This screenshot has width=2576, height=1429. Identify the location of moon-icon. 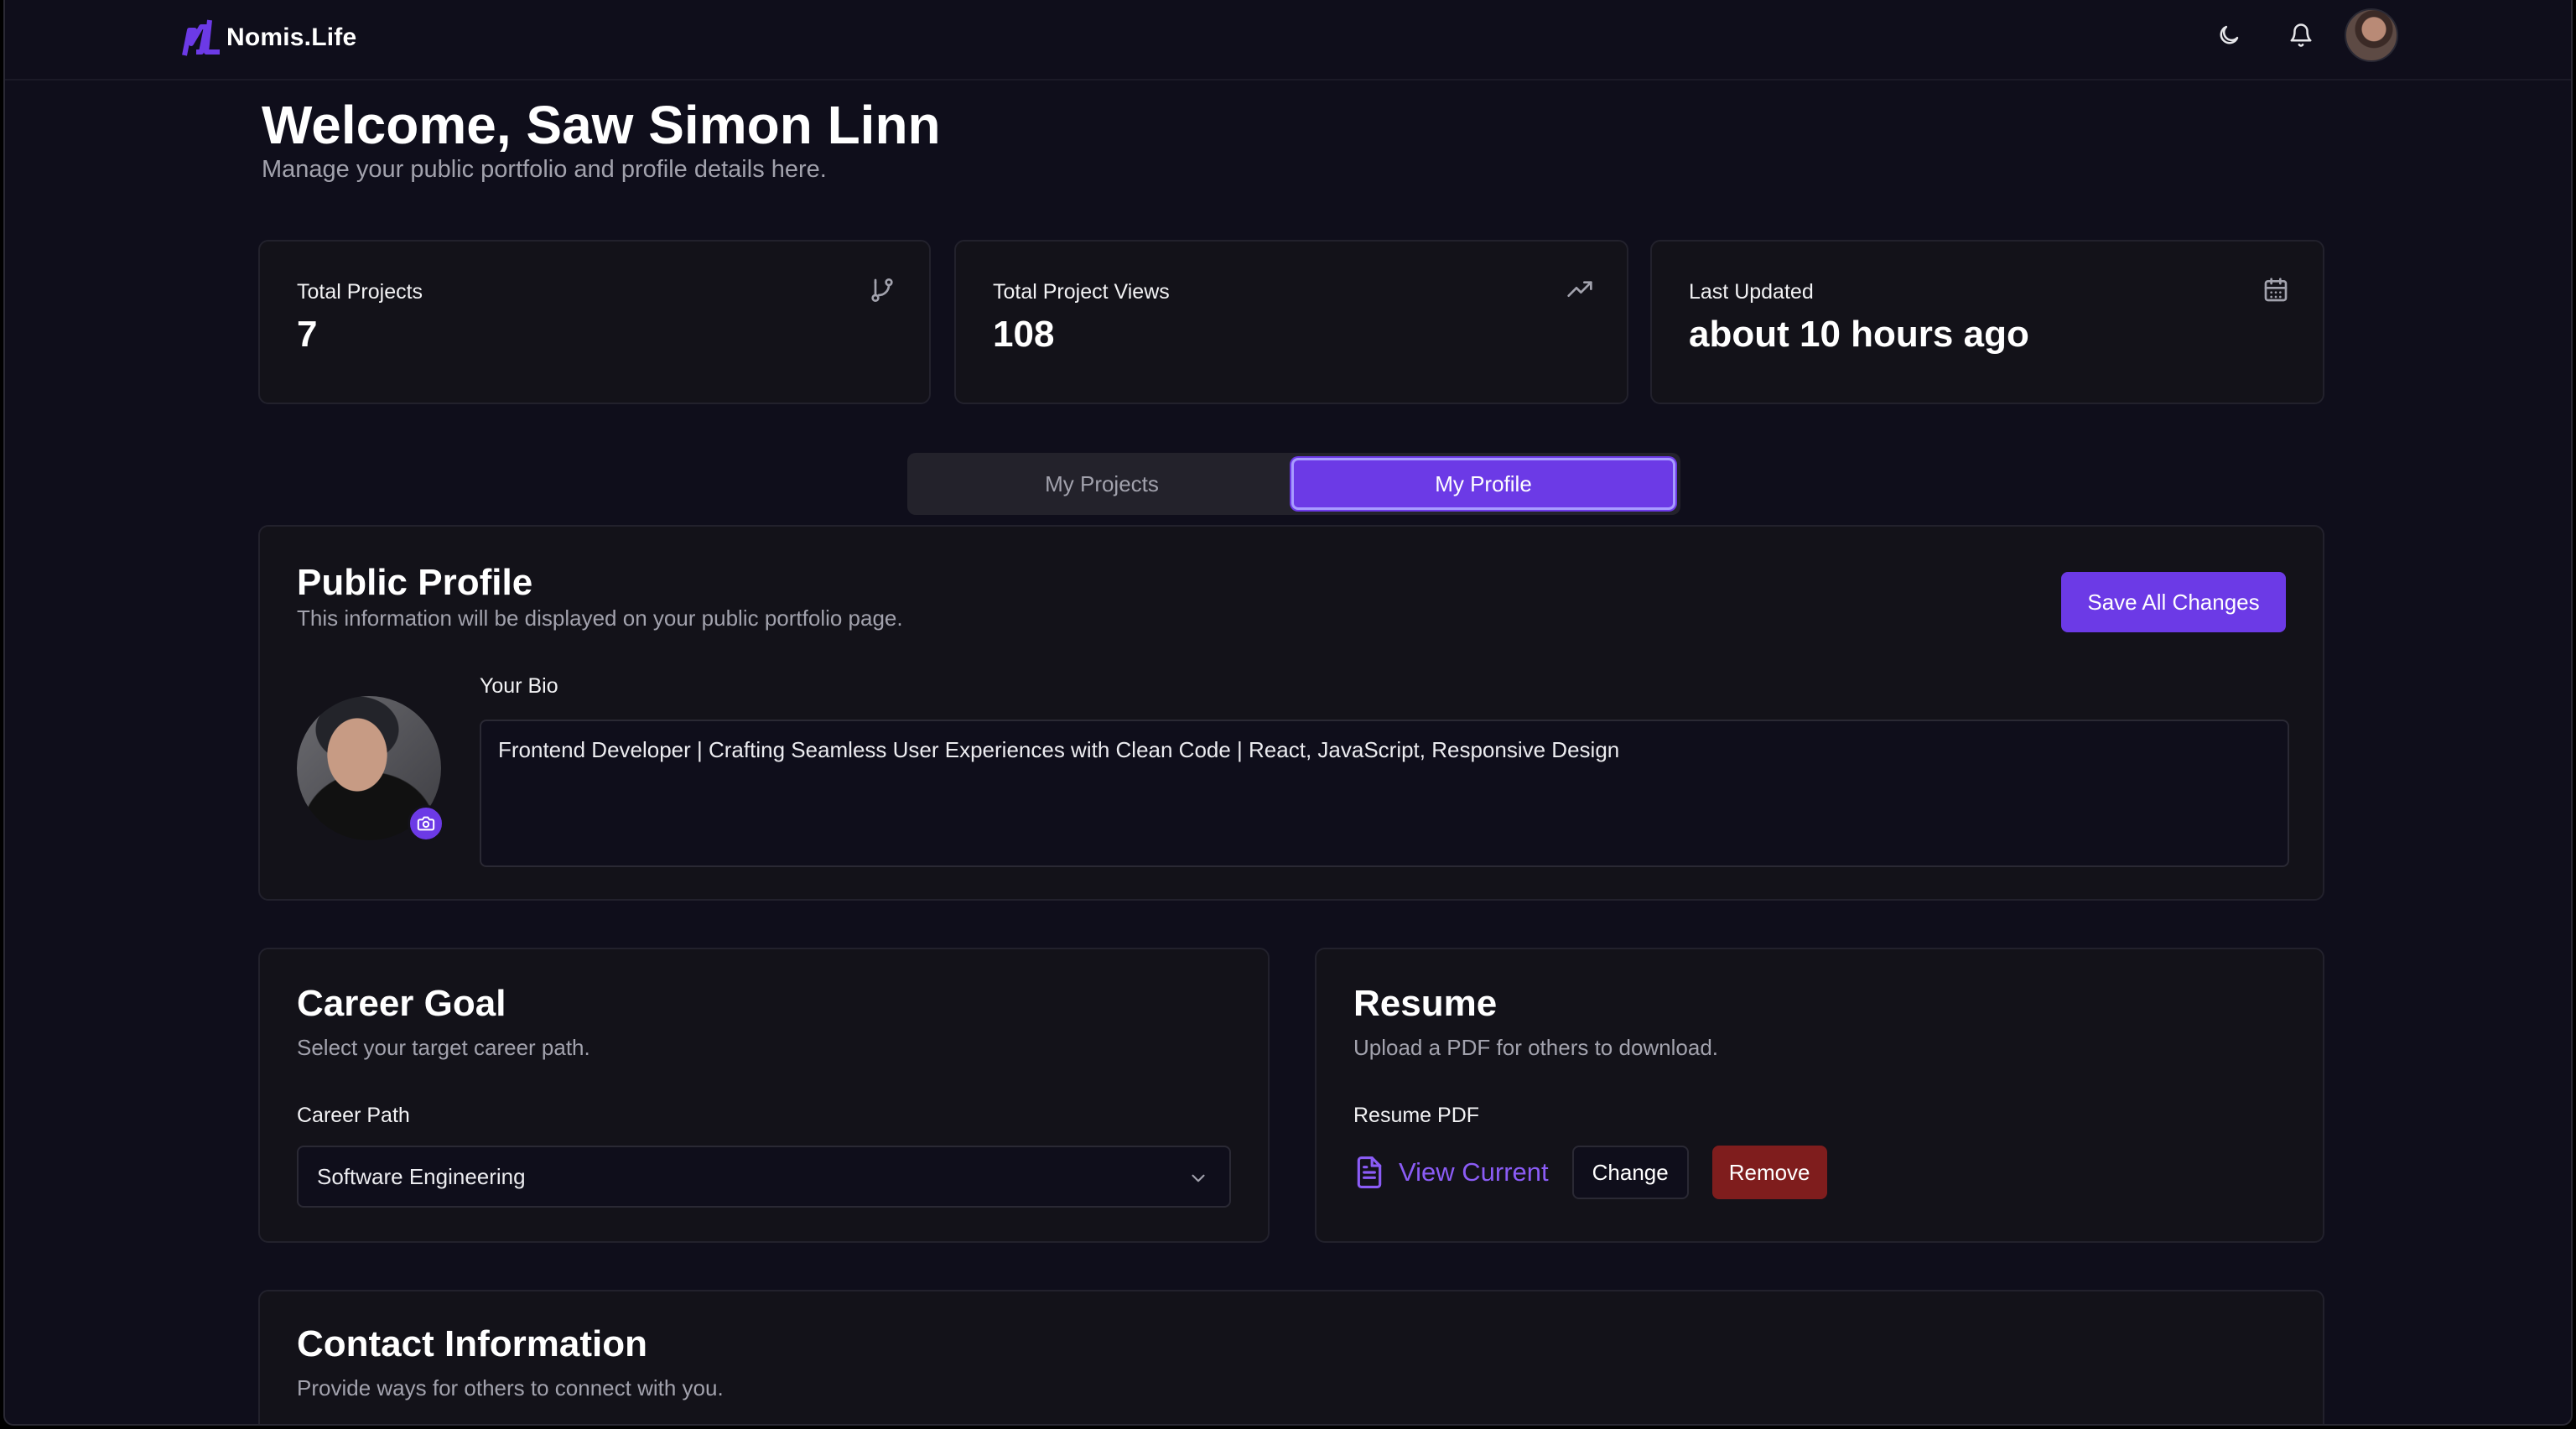
(2229, 34).